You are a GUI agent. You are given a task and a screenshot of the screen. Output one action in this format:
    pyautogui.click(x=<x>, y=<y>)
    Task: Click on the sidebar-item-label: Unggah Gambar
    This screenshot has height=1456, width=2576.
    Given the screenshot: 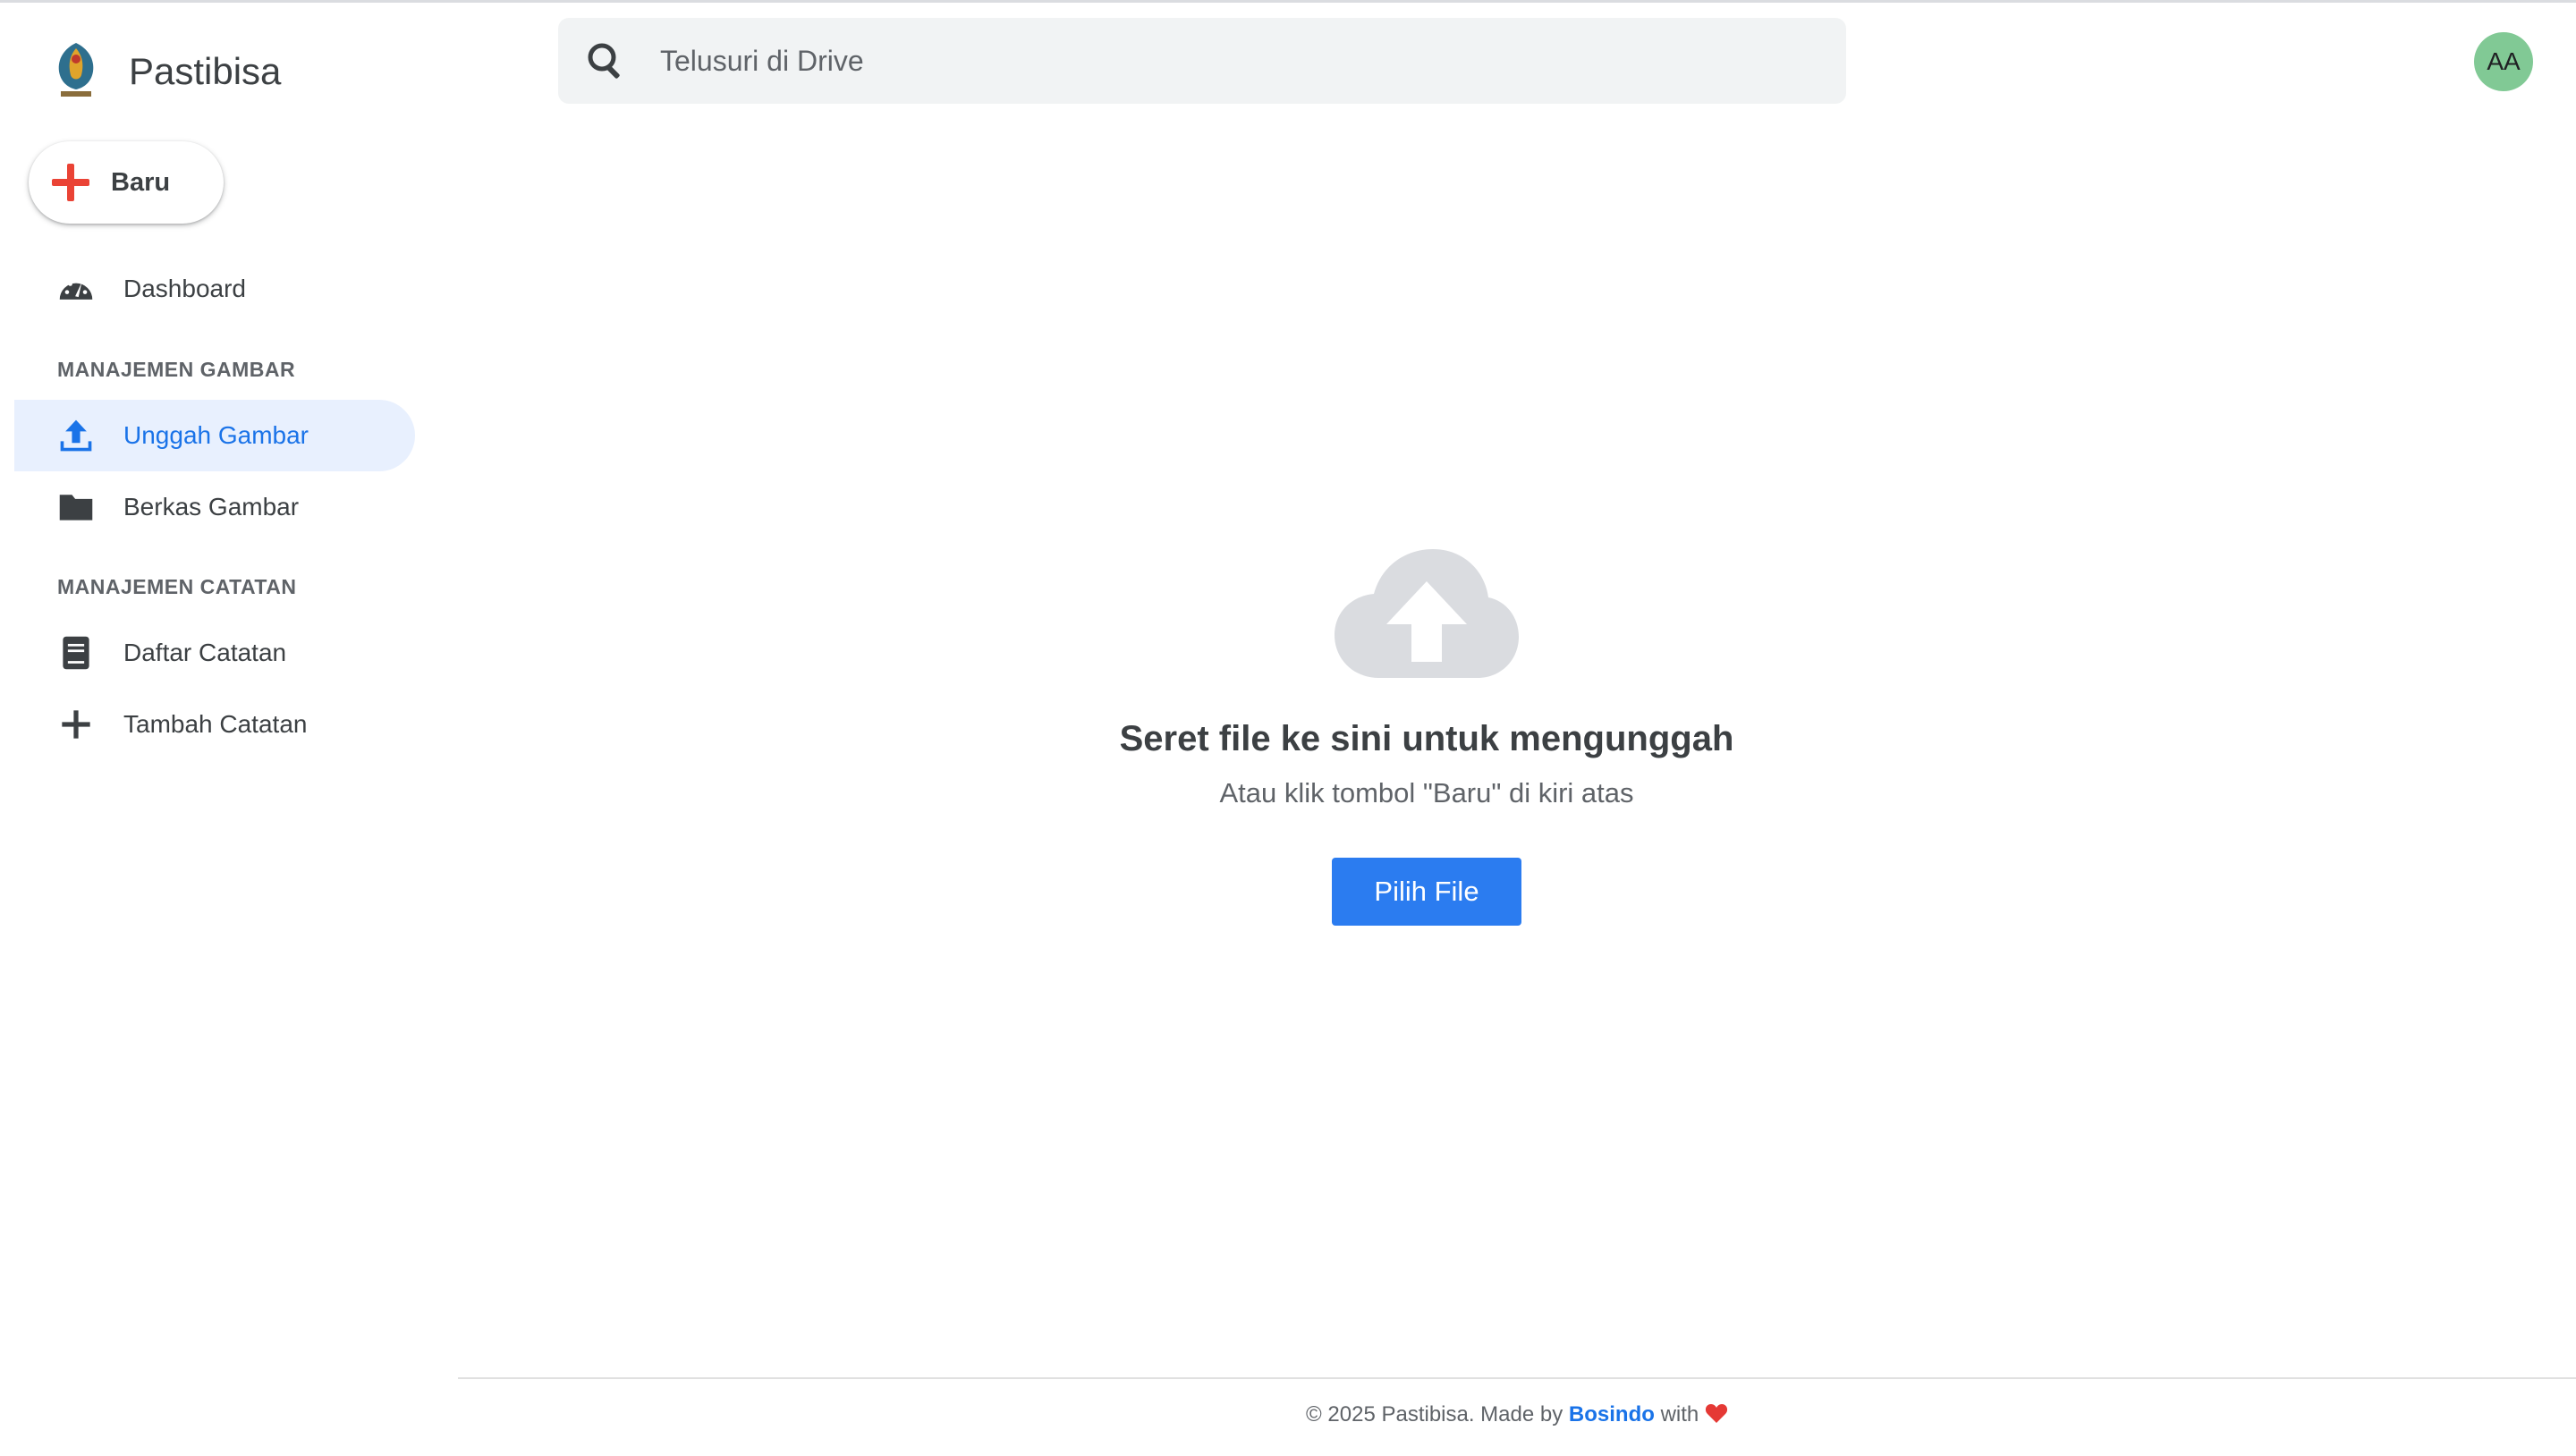 What is the action you would take?
    pyautogui.click(x=216, y=435)
    